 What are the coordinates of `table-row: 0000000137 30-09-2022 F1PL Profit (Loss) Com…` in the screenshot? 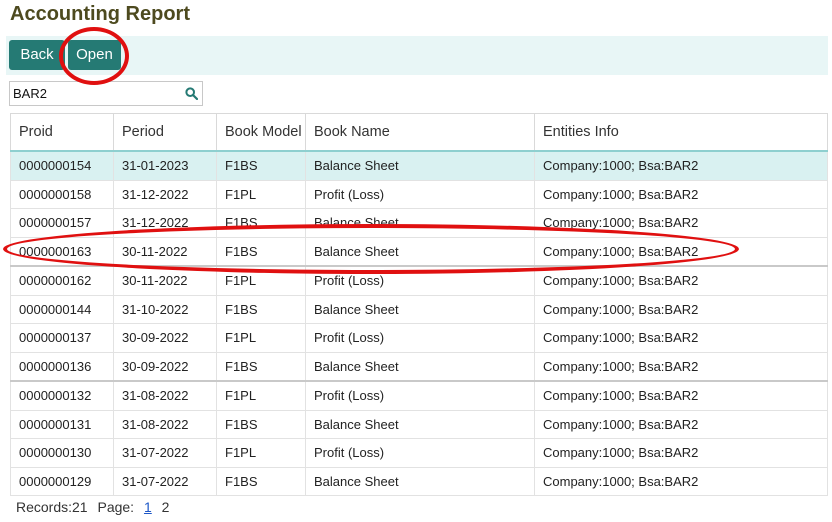 It's located at (419, 338).